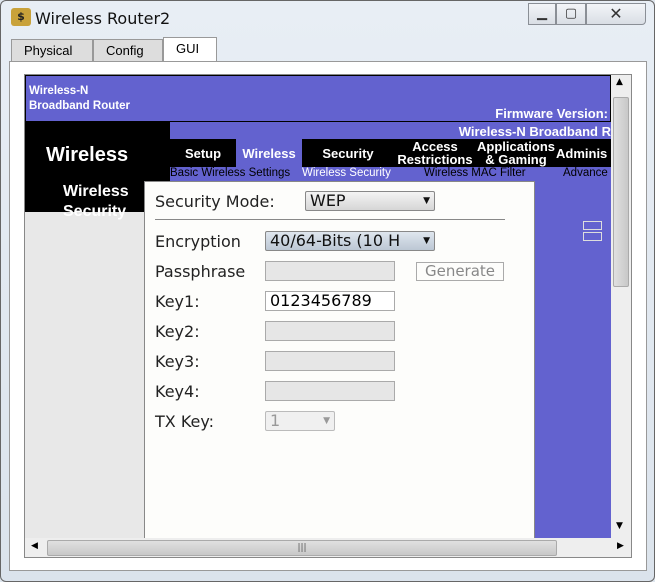  What do you see at coordinates (516, 153) in the screenshot?
I see `nav-applications-gaming: Applications & Gaming` at bounding box center [516, 153].